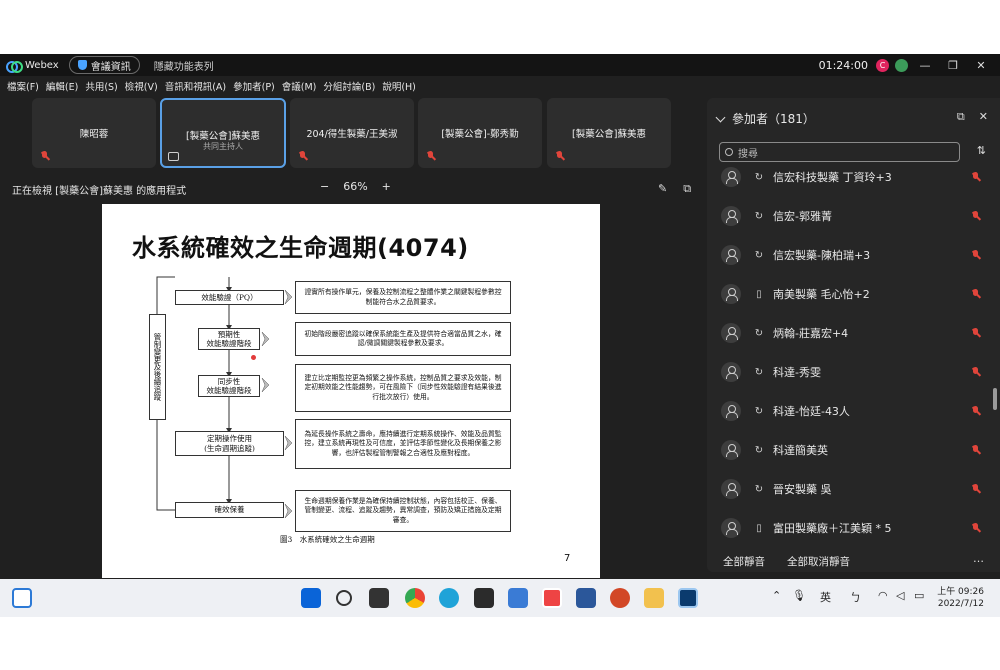 This screenshot has width=1000, height=670. What do you see at coordinates (500, 65) in the screenshot?
I see `title-bar: Webex 會議資訊 隱藏功能表列 01:24:00 C — ❐ ✕` at bounding box center [500, 65].